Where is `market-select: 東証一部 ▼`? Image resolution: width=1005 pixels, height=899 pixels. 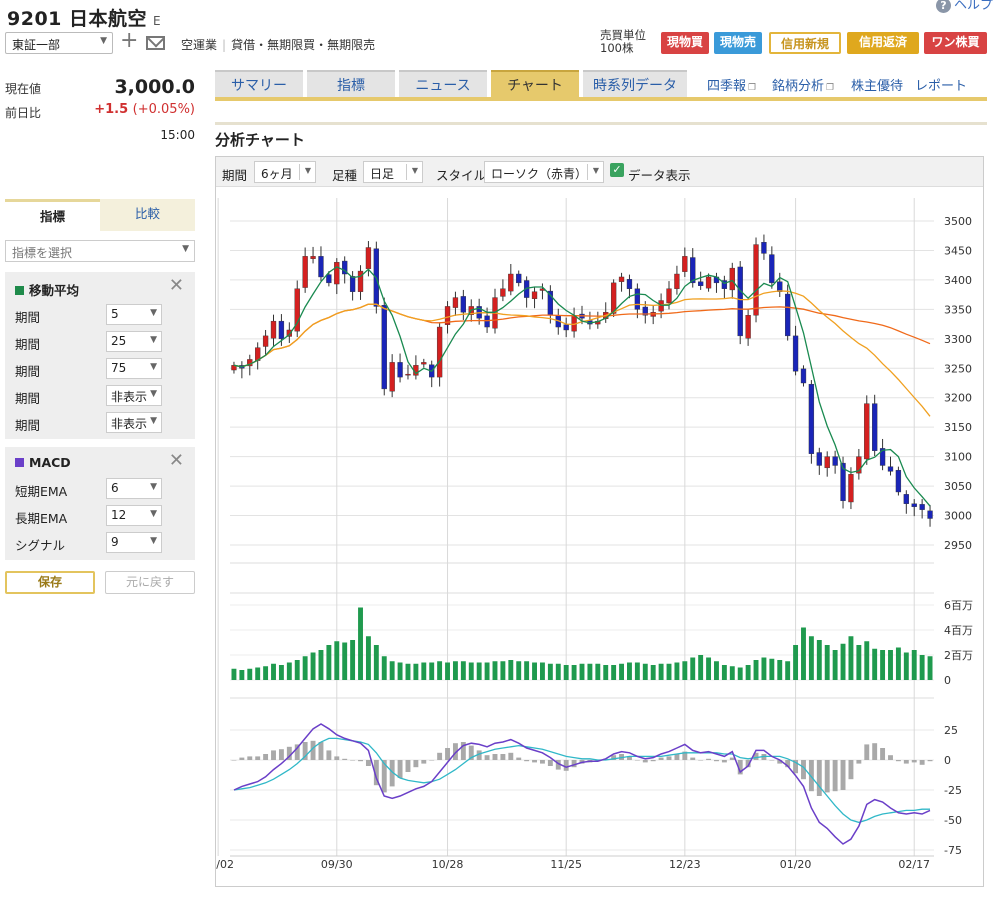 market-select: 東証一部 ▼ is located at coordinates (59, 43).